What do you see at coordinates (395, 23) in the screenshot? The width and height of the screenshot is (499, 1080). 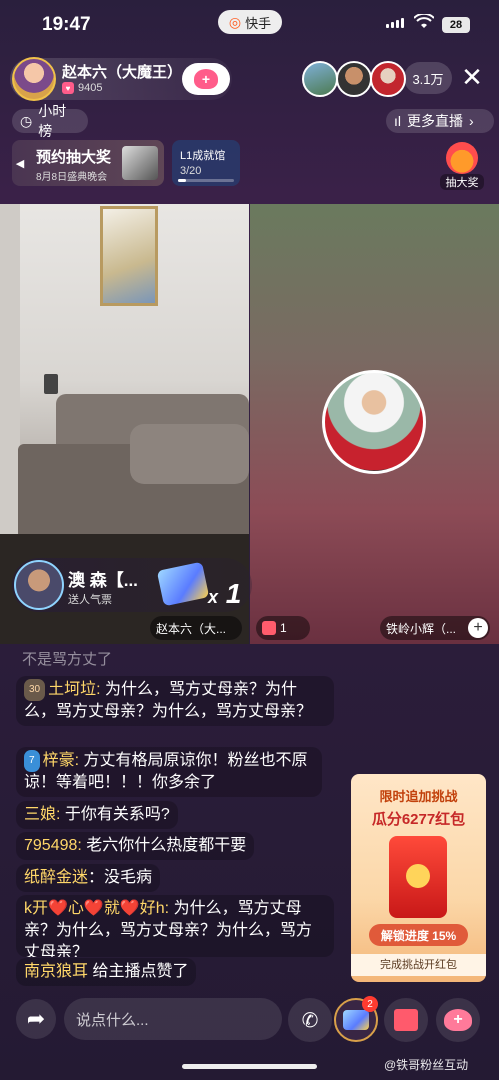 I see `signal-icon` at bounding box center [395, 23].